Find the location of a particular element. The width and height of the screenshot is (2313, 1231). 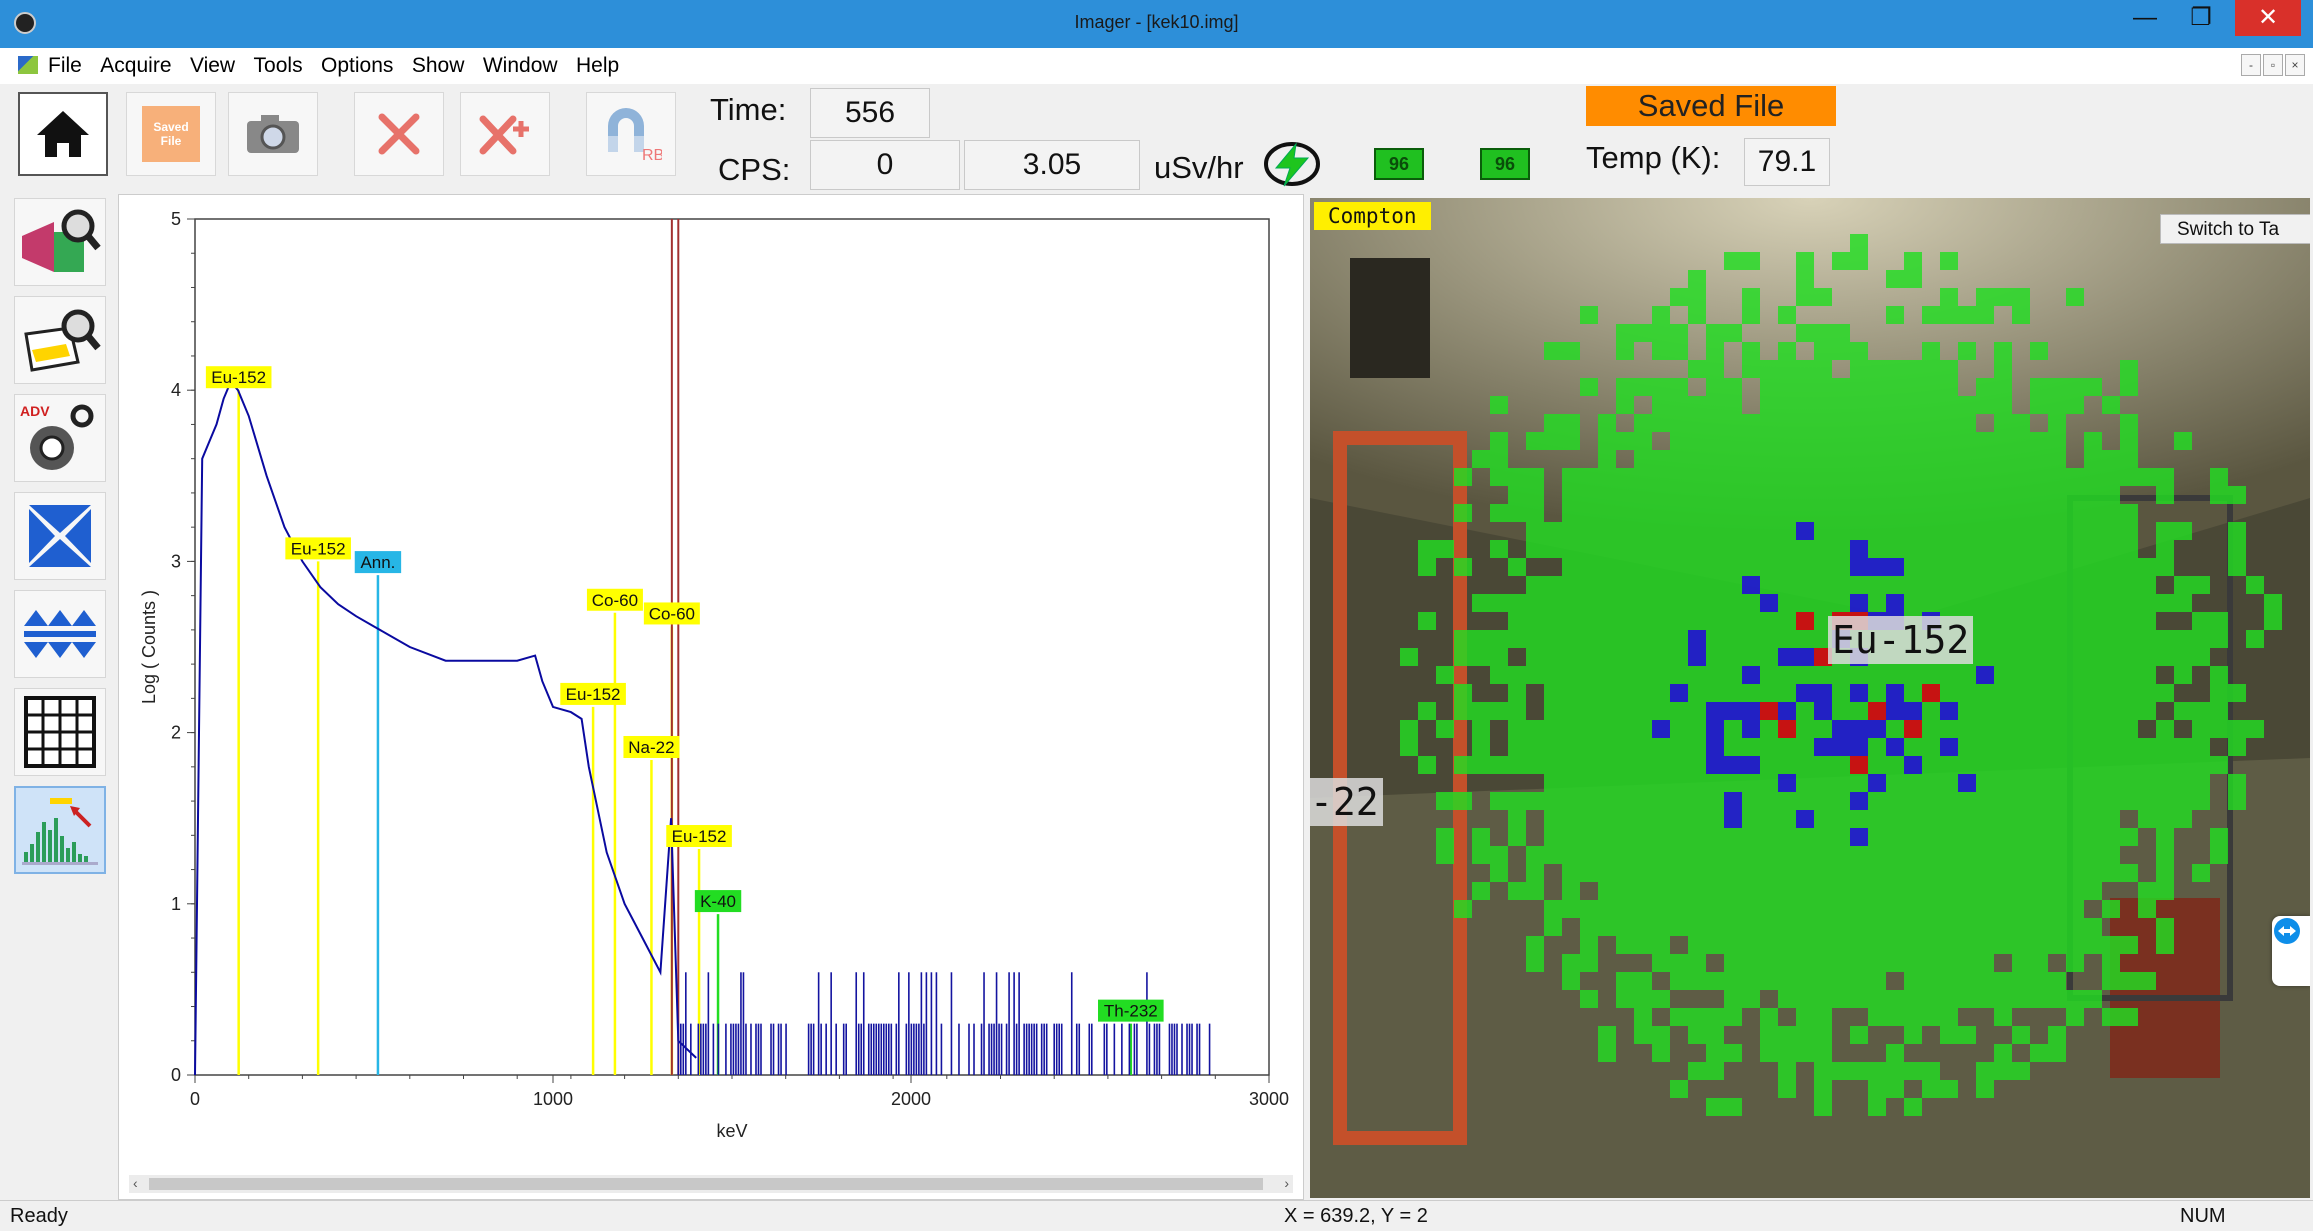

sidebar-item-expand is located at coordinates (60, 634).